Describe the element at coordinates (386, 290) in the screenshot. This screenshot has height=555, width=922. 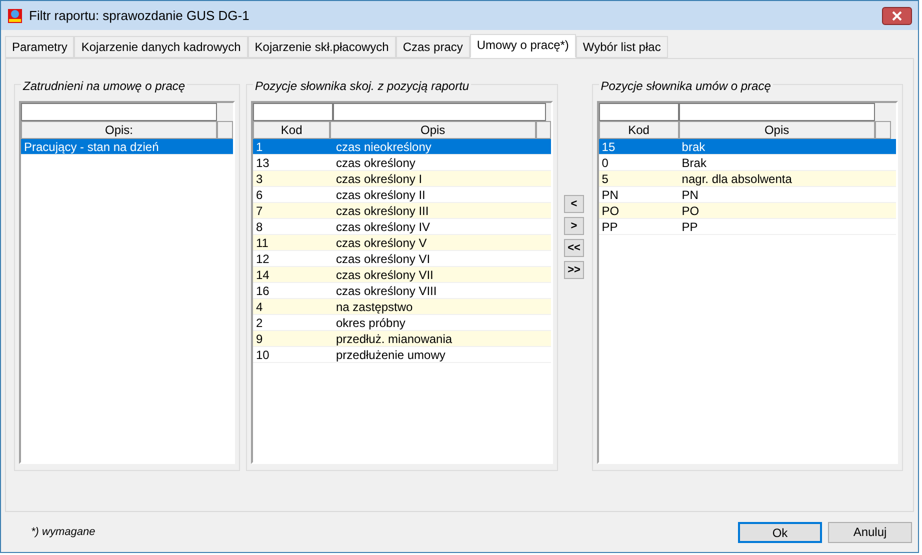
I see `table-cell-text: czas określony VIII` at that location.